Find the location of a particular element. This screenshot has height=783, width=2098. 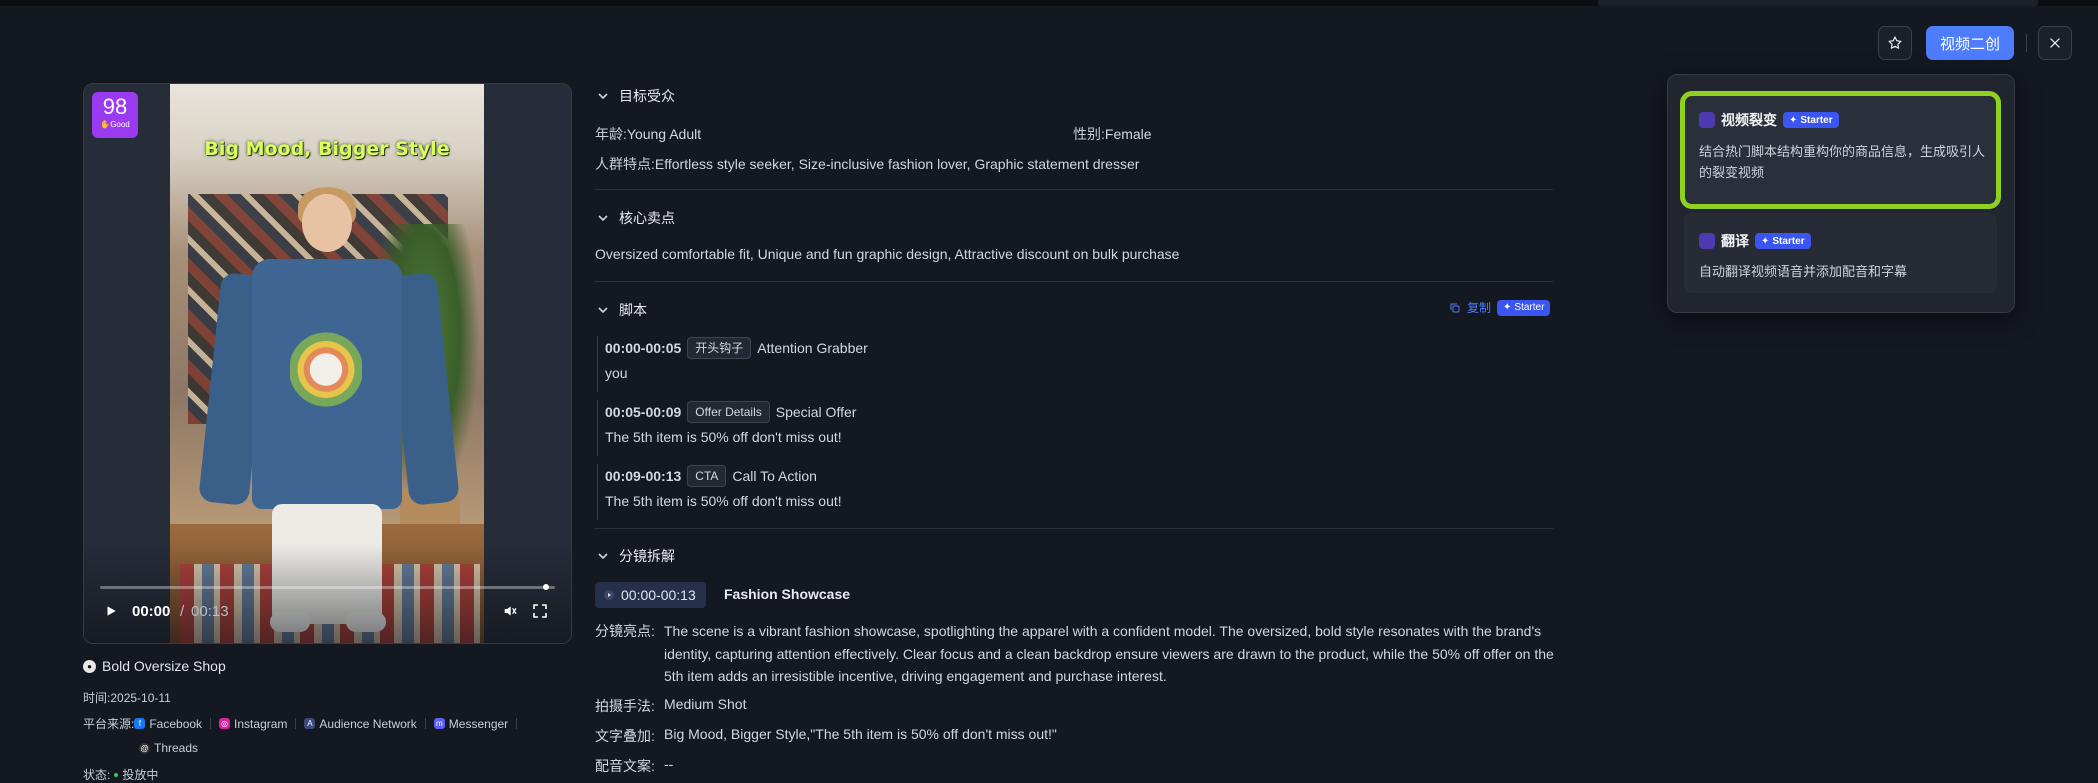

platform-name: Facebook is located at coordinates (176, 723).